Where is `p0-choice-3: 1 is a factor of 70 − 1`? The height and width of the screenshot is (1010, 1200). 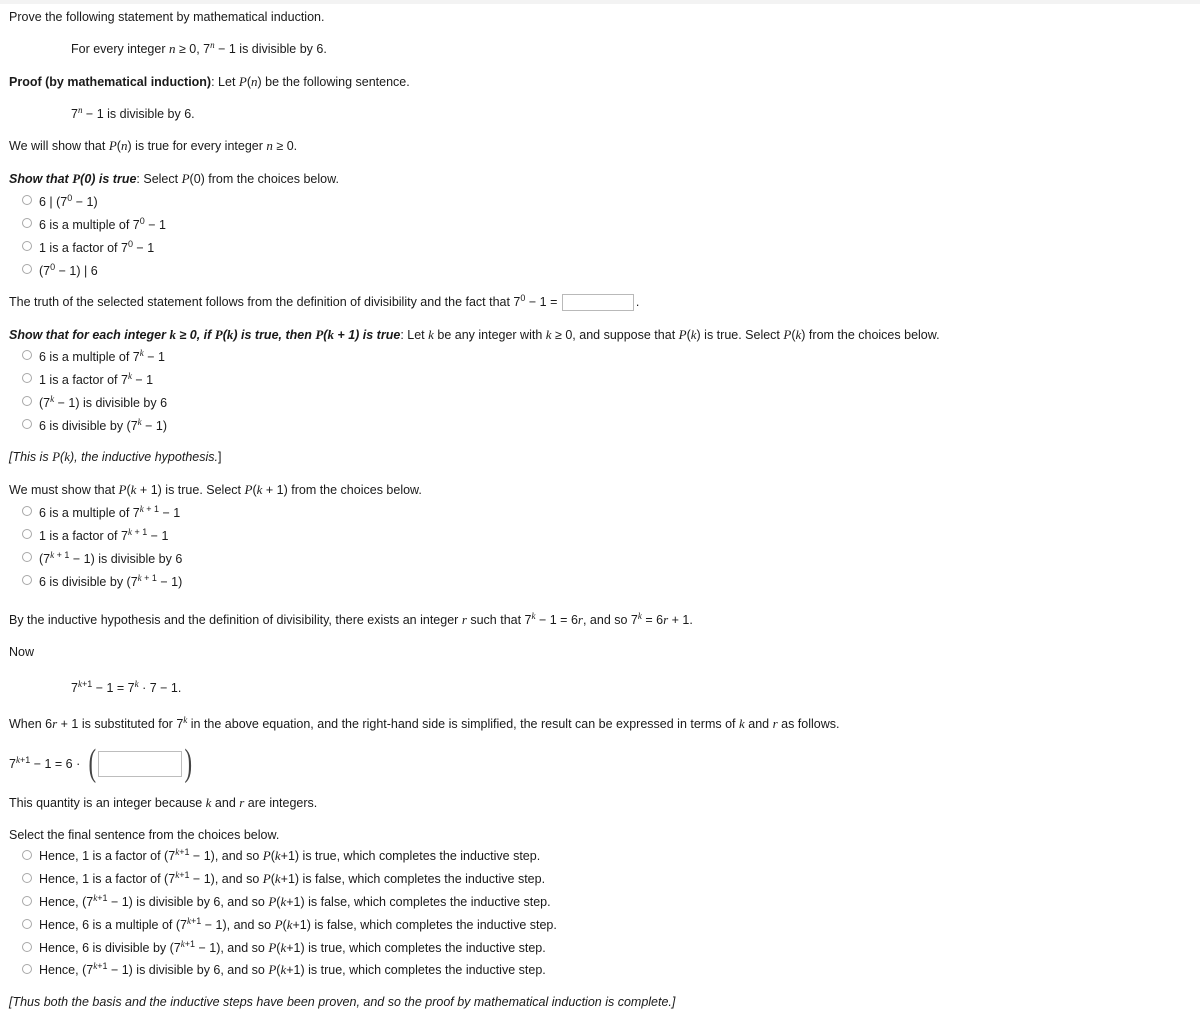
p0-choice-3: 1 is a factor of 70 − 1 is located at coordinates (600, 250).